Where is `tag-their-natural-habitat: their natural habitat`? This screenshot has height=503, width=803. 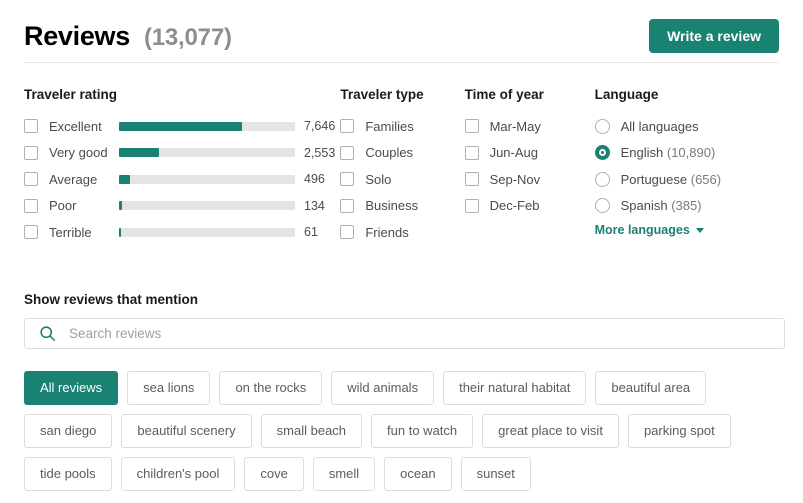 tag-their-natural-habitat: their natural habitat is located at coordinates (515, 387).